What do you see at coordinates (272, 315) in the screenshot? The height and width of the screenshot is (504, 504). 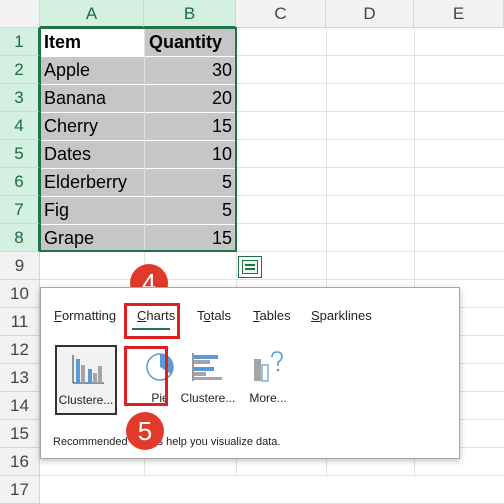 I see `tab-tables: Tables` at bounding box center [272, 315].